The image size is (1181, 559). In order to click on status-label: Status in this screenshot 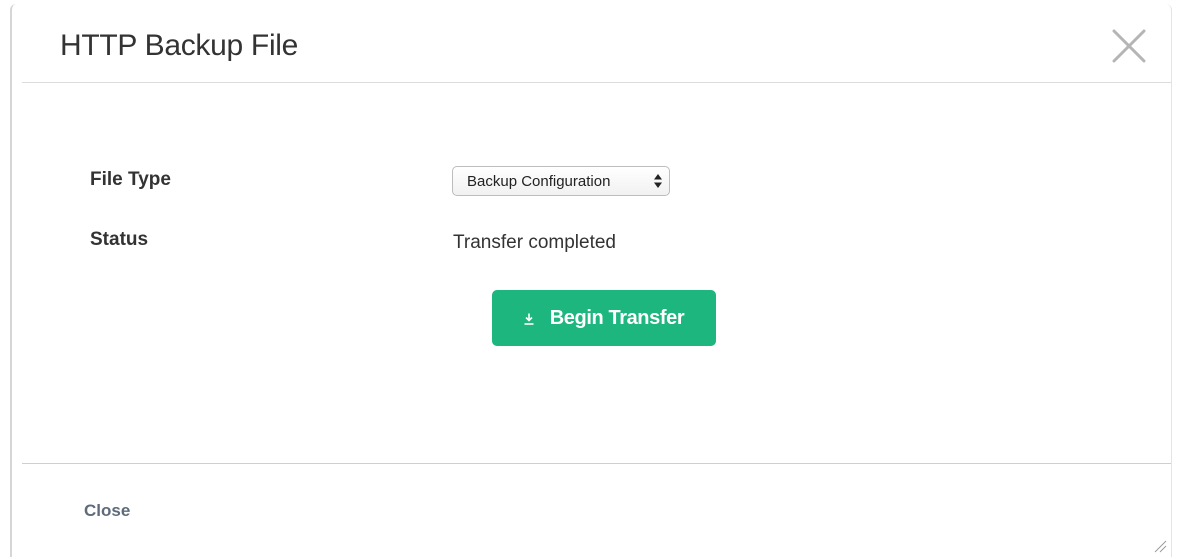, I will do `click(119, 239)`.